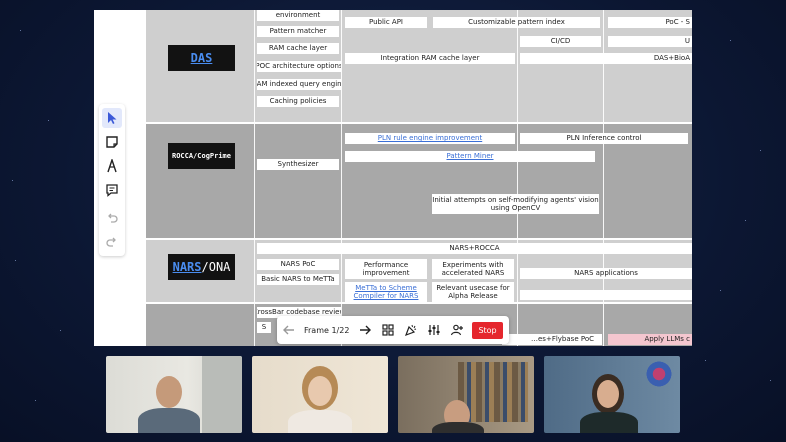  Describe the element at coordinates (552, 339) in the screenshot. I see `sticky-note: …es+Flybase PoC` at that location.